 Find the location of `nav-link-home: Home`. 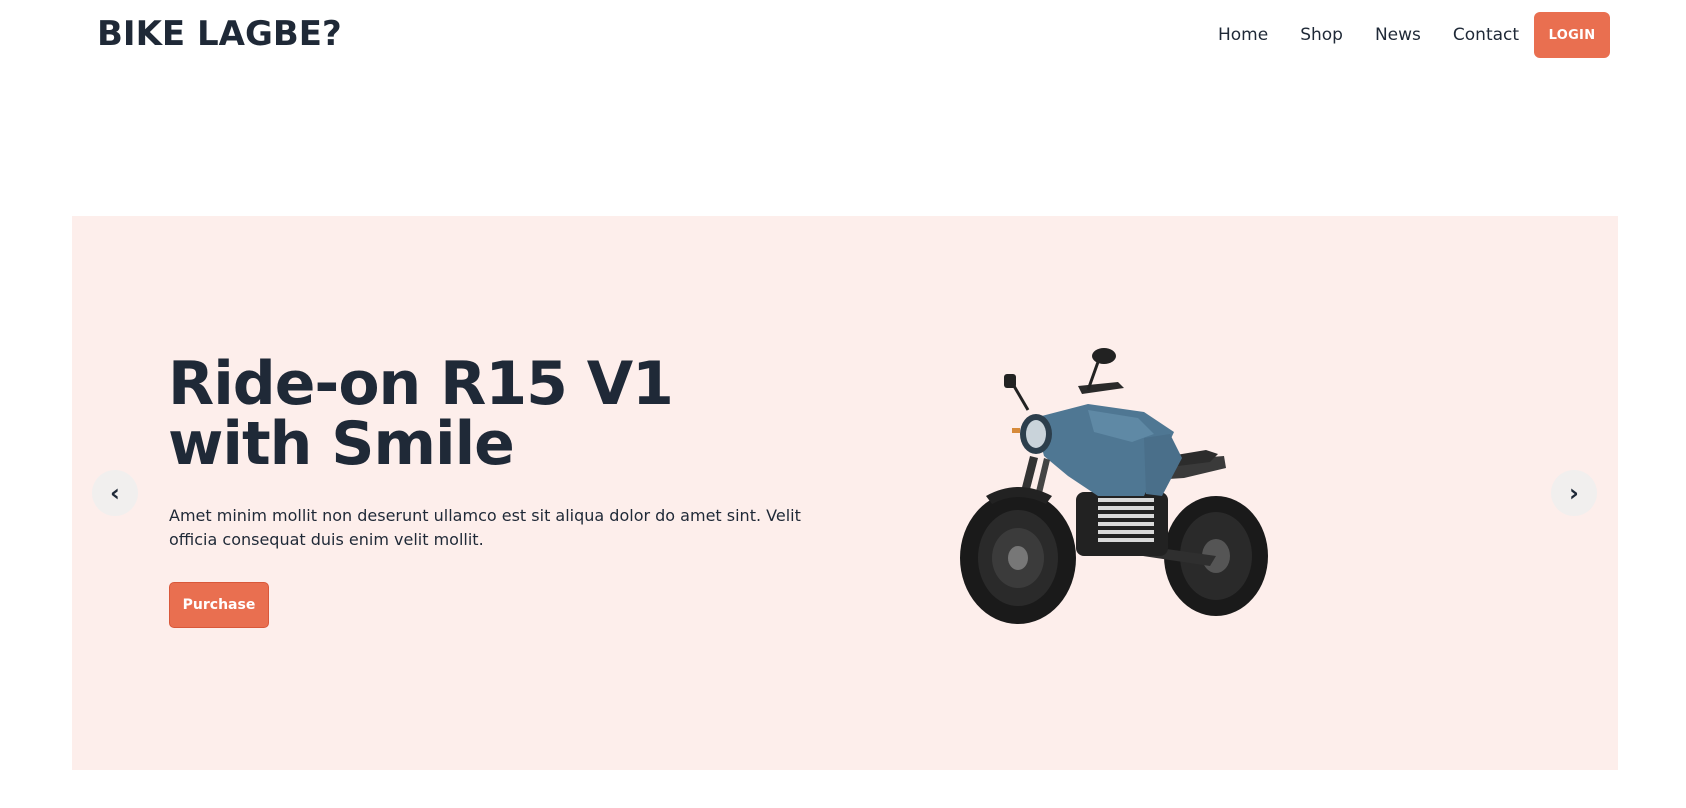

nav-link-home: Home is located at coordinates (1243, 35).